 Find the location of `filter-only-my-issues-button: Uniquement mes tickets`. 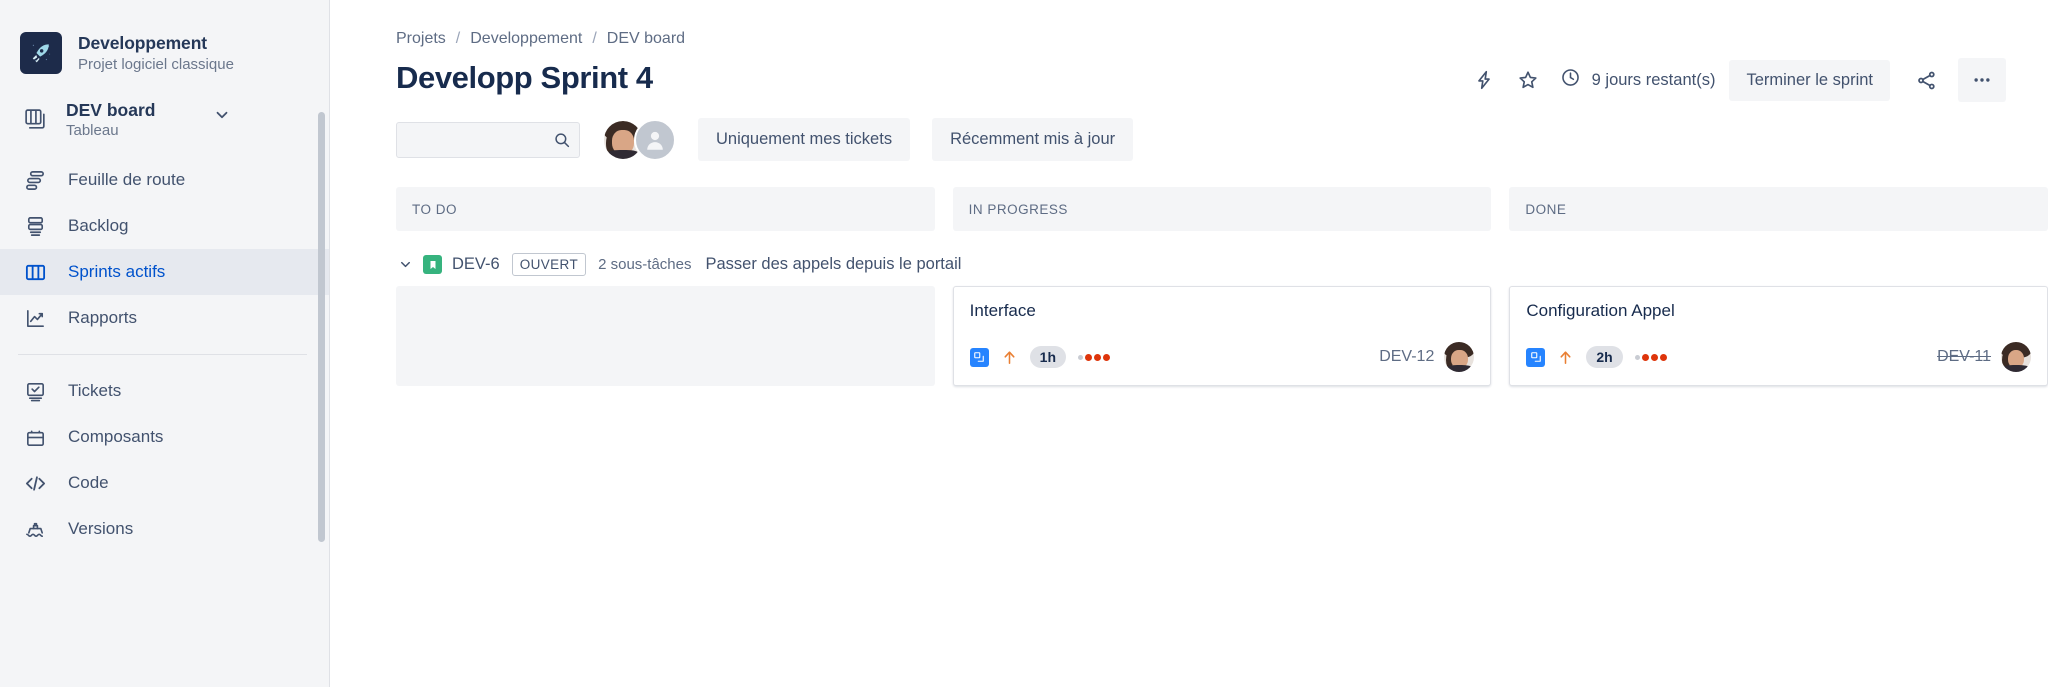

filter-only-my-issues-button: Uniquement mes tickets is located at coordinates (804, 139).